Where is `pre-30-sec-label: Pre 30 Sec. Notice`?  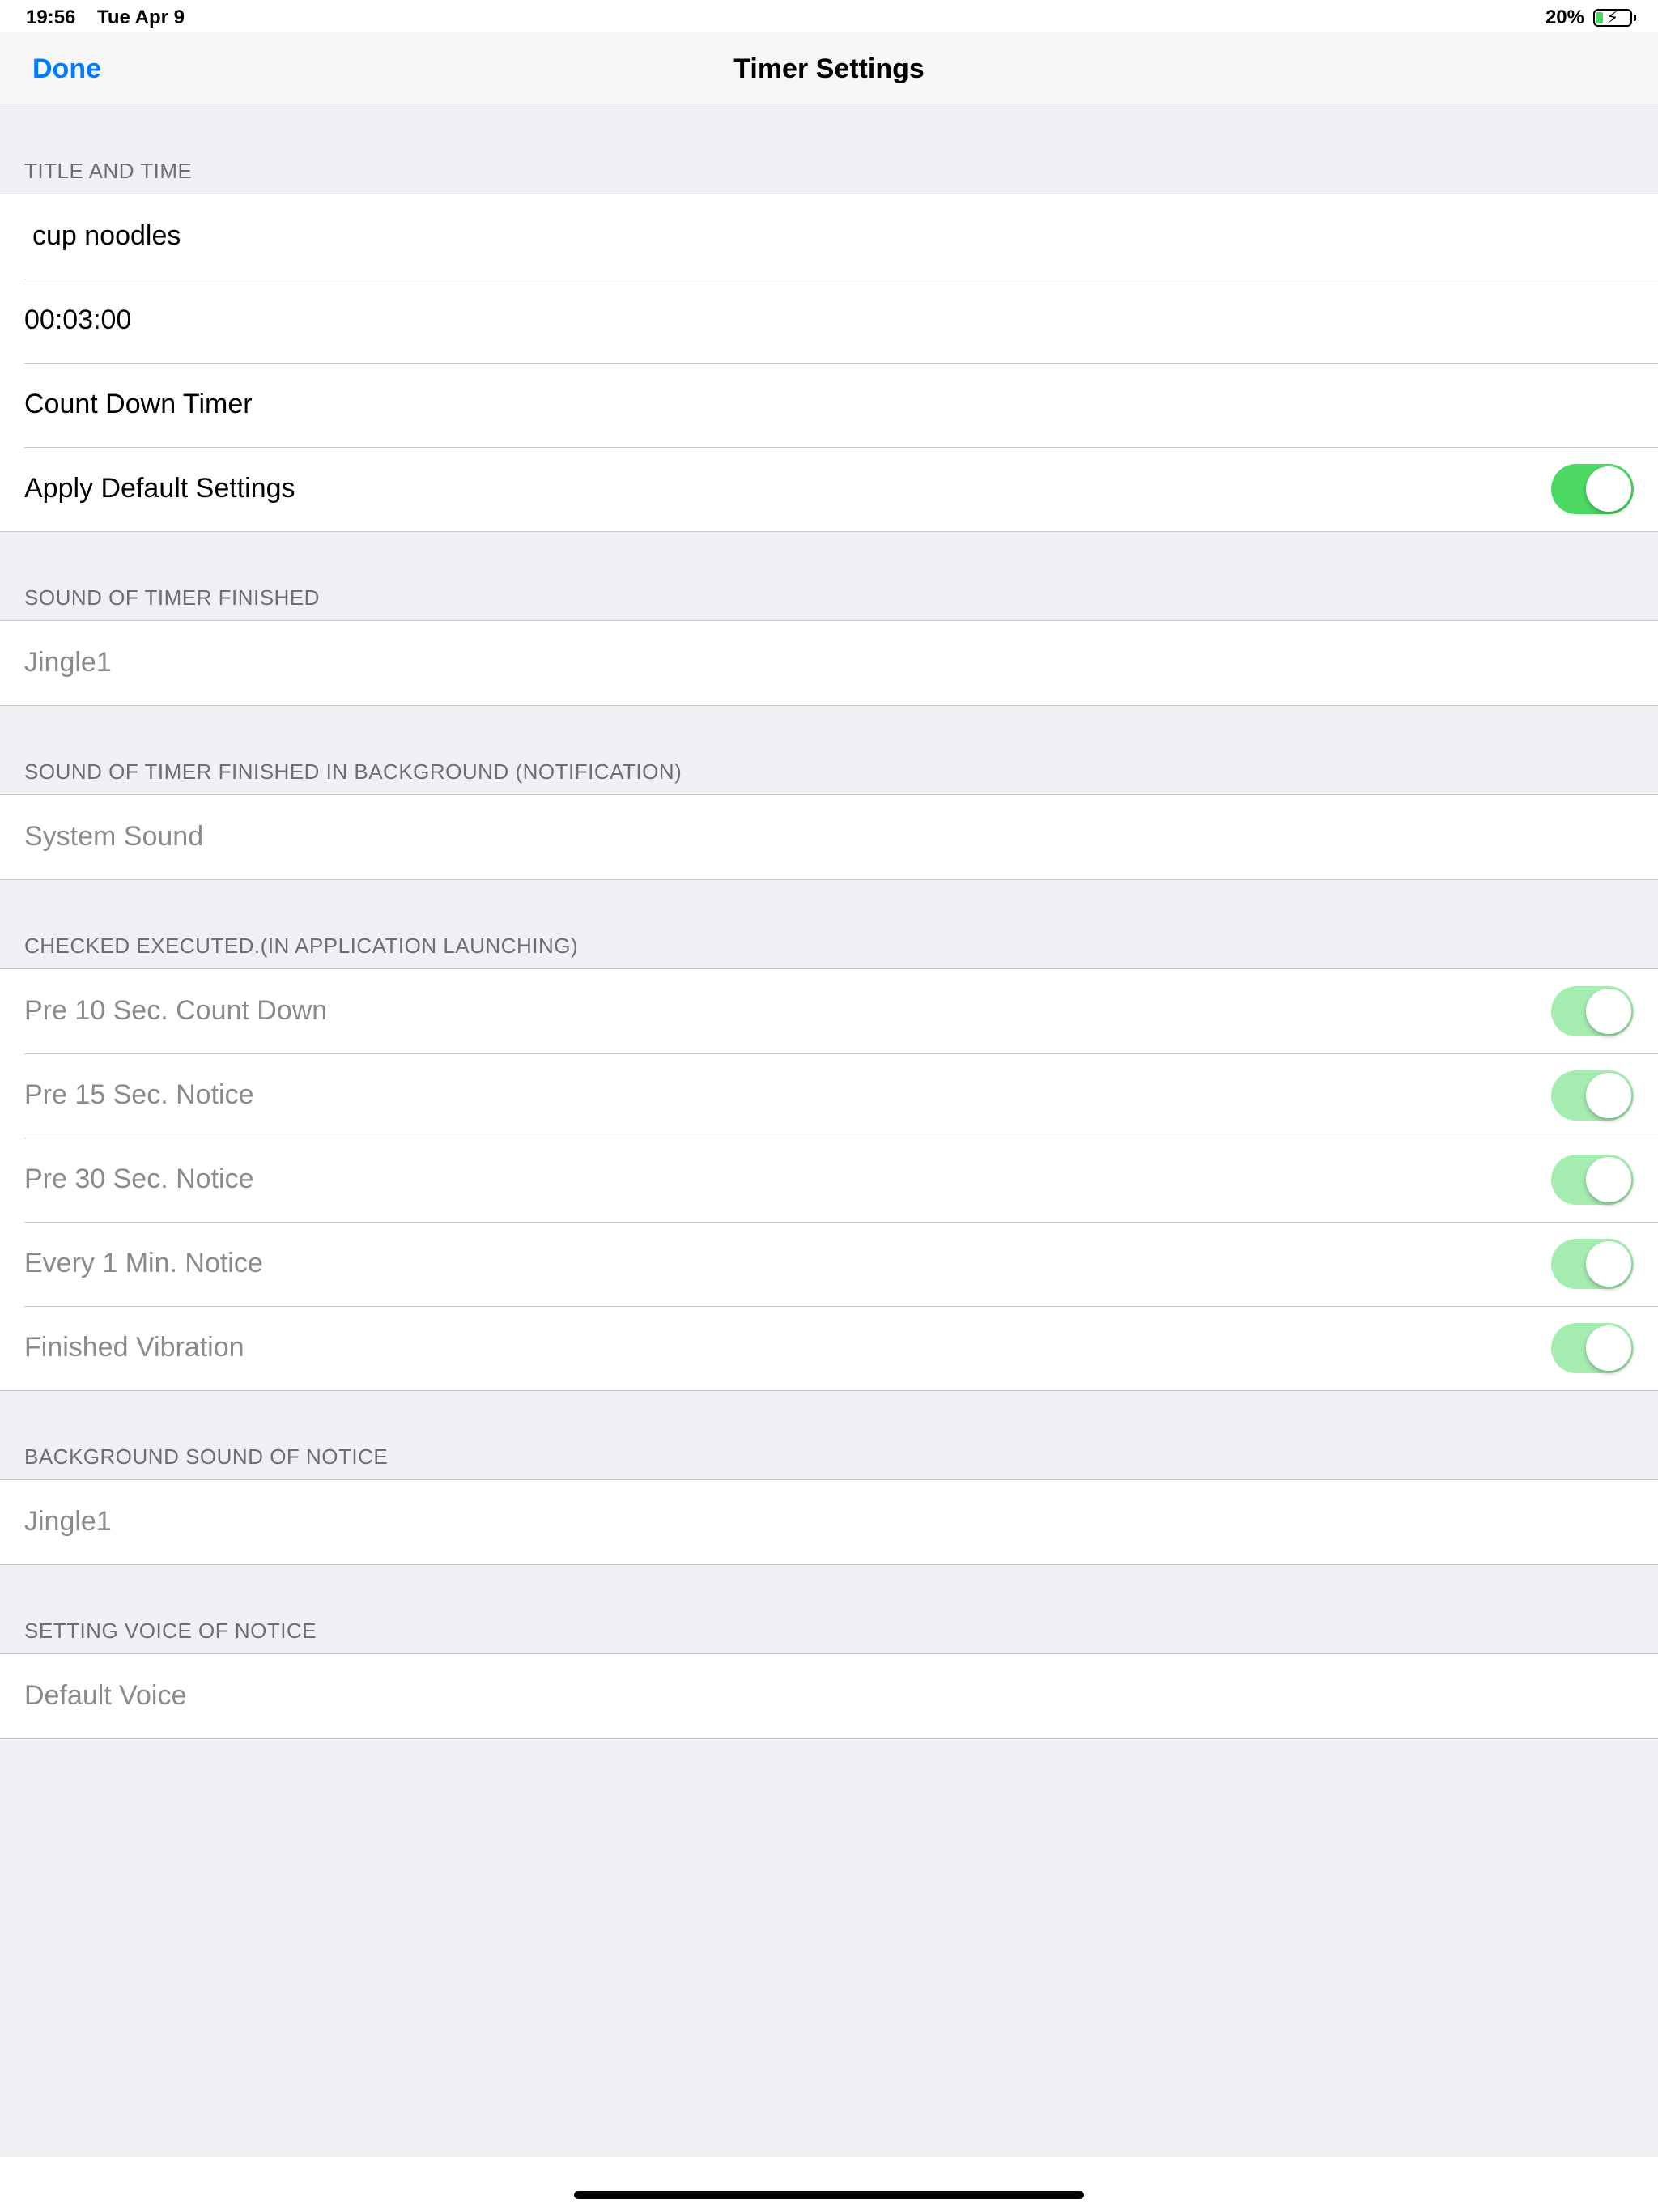
pre-30-sec-label: Pre 30 Sec. Notice is located at coordinates (139, 1179).